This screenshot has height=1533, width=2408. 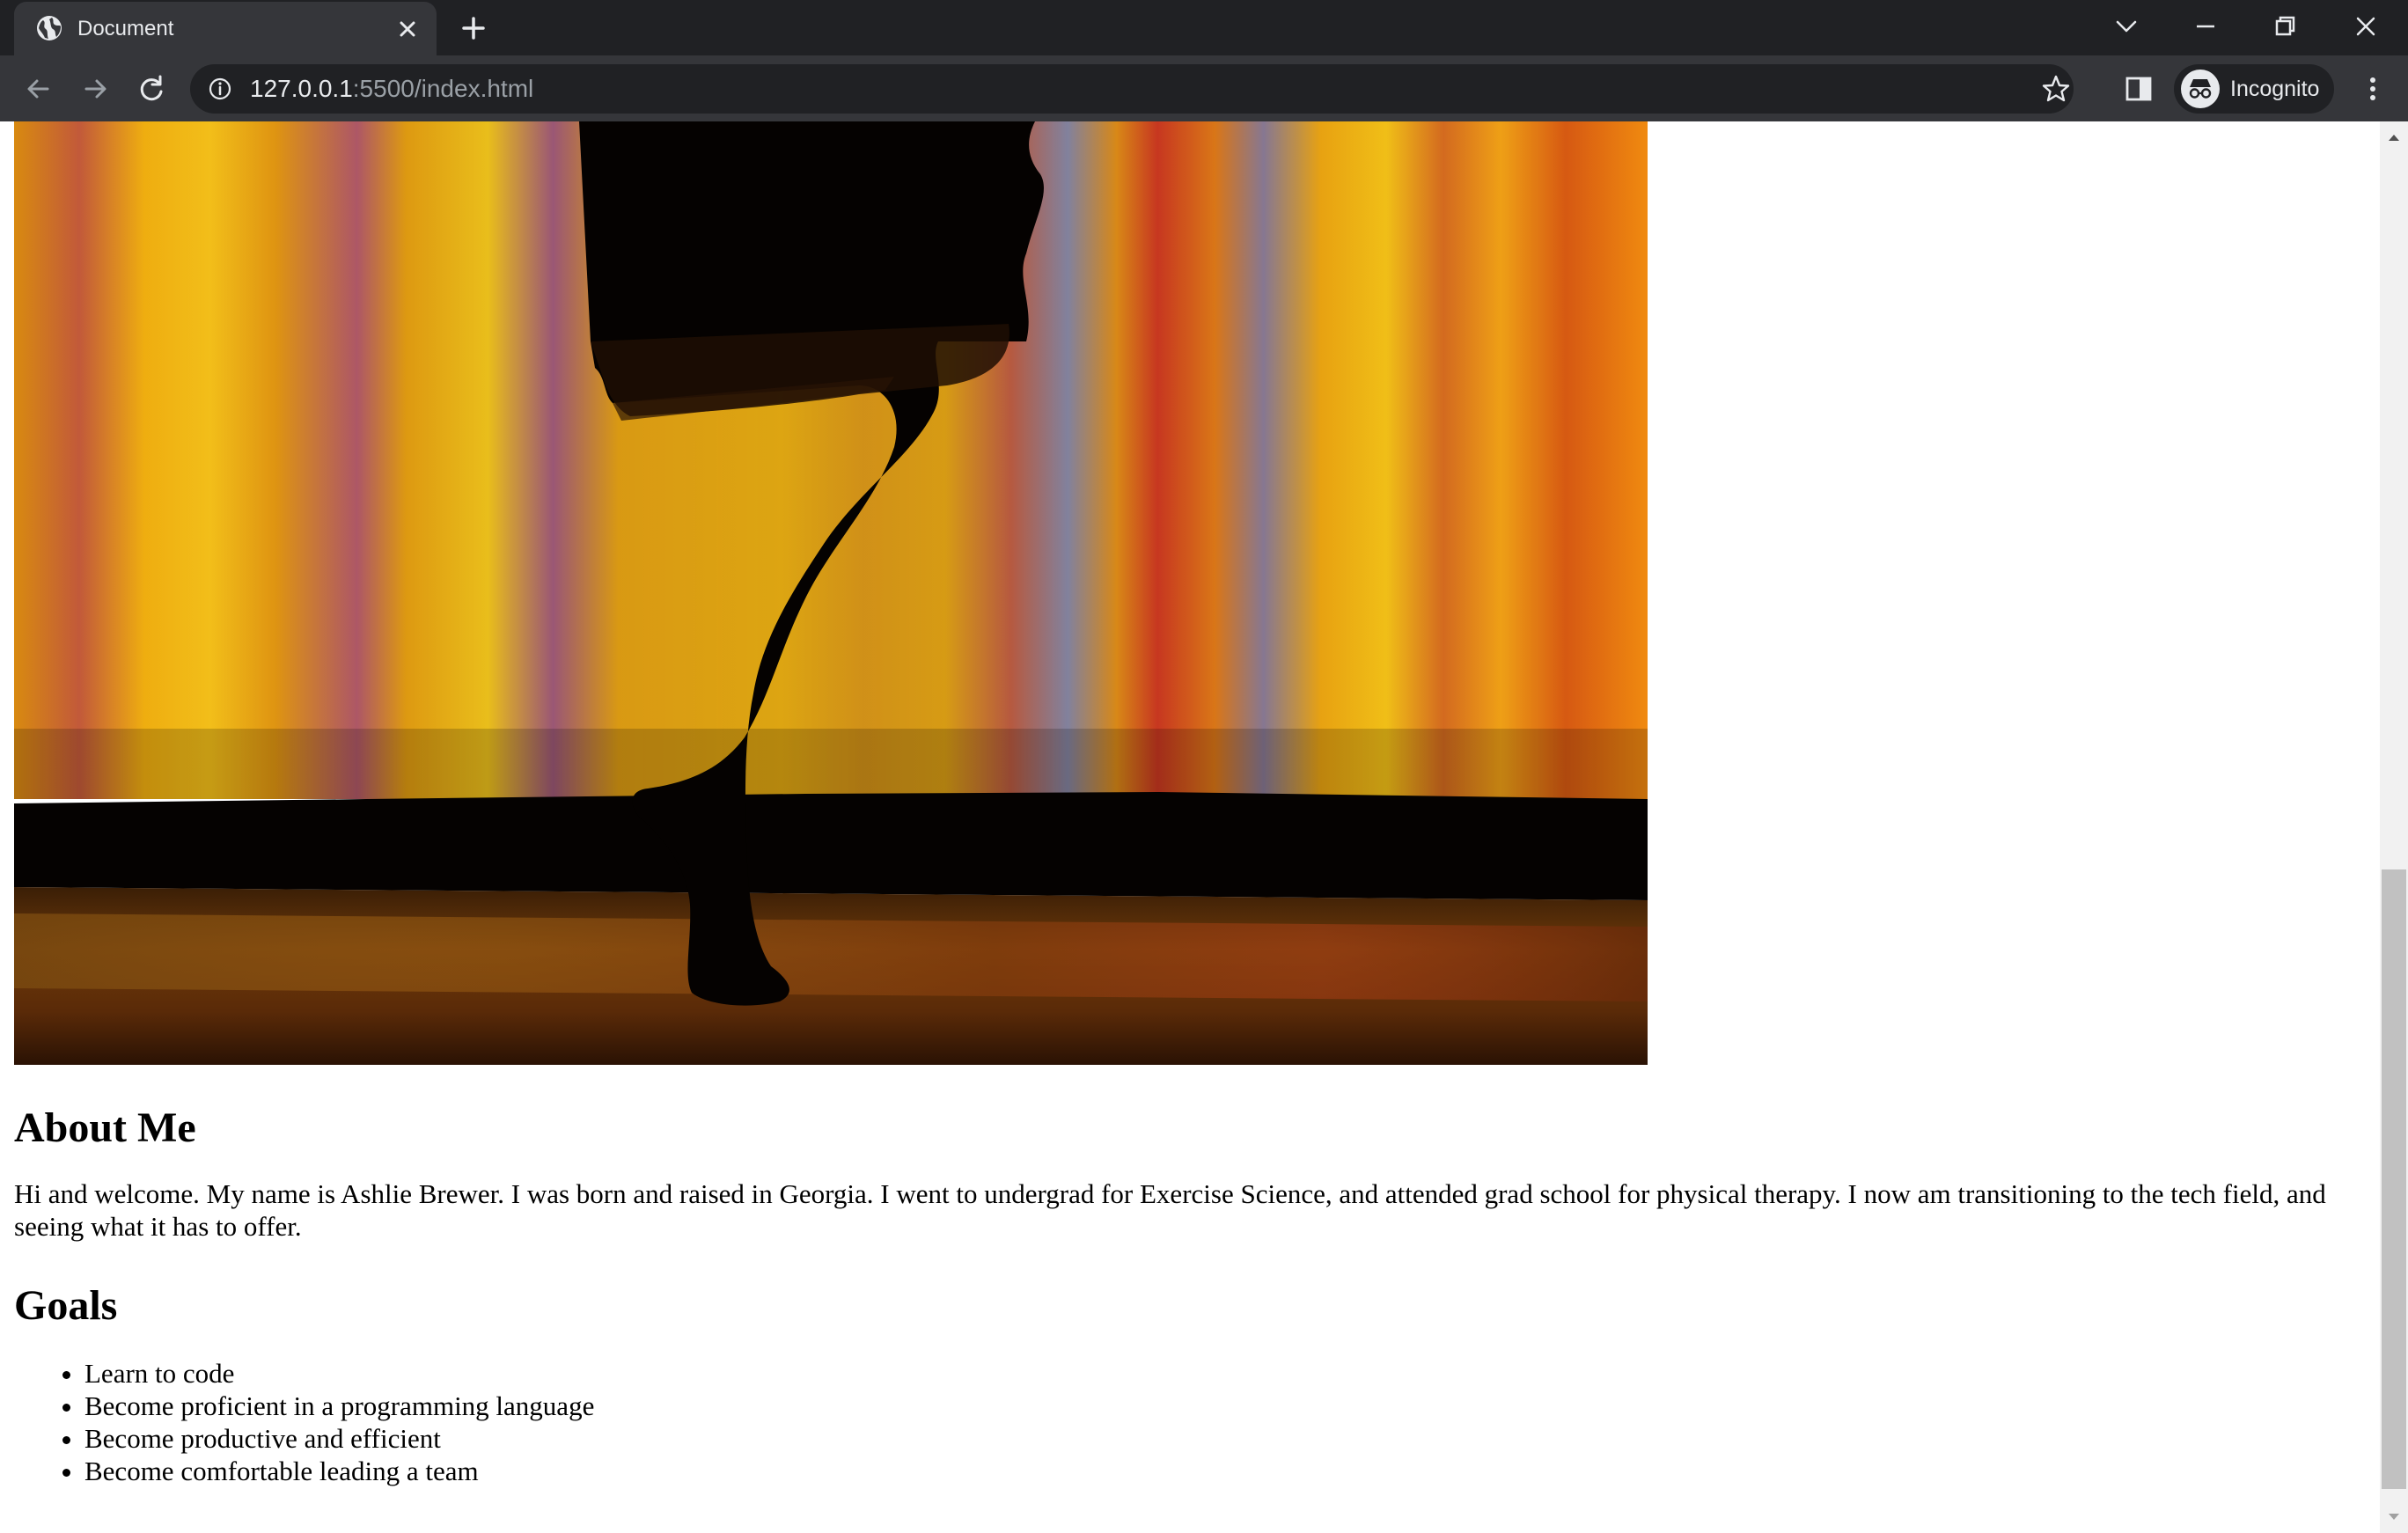 What do you see at coordinates (2056, 89) in the screenshot?
I see `star-icon` at bounding box center [2056, 89].